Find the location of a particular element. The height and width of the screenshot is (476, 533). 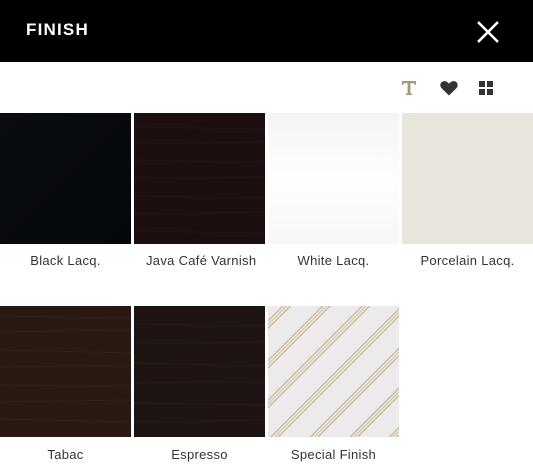

swatch-java-cafe-varnish is located at coordinates (199, 178).